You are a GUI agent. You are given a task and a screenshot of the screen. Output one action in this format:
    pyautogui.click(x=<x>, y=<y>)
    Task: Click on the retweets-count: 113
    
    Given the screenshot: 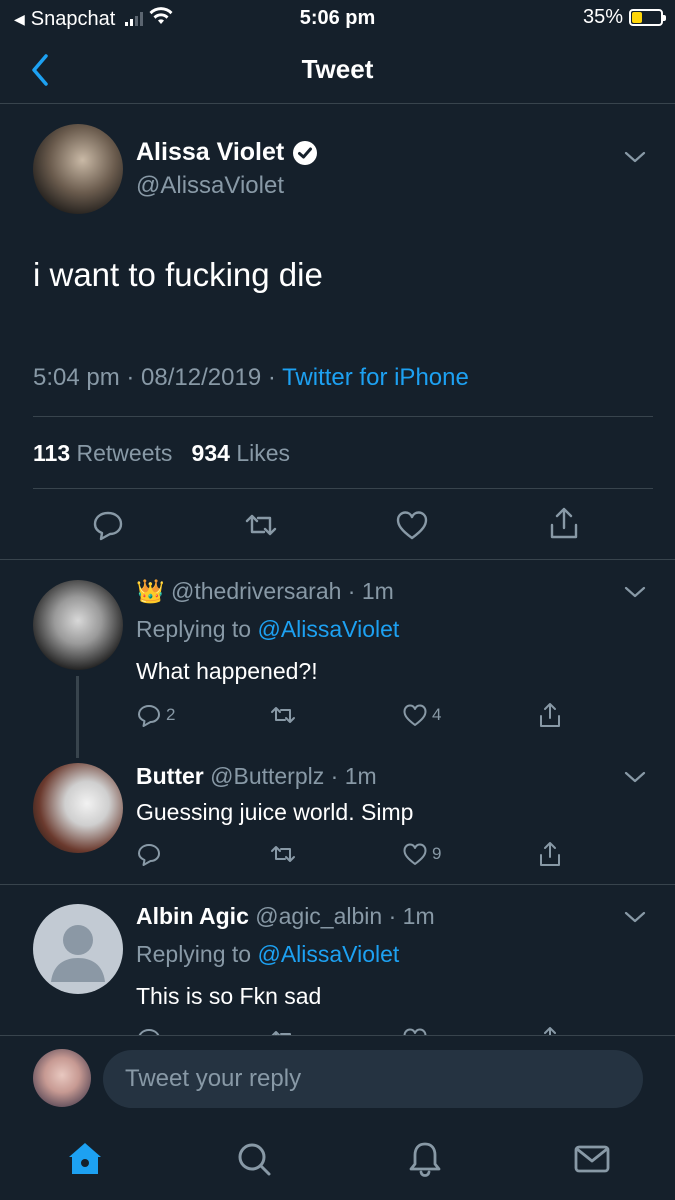 What is the action you would take?
    pyautogui.click(x=52, y=453)
    